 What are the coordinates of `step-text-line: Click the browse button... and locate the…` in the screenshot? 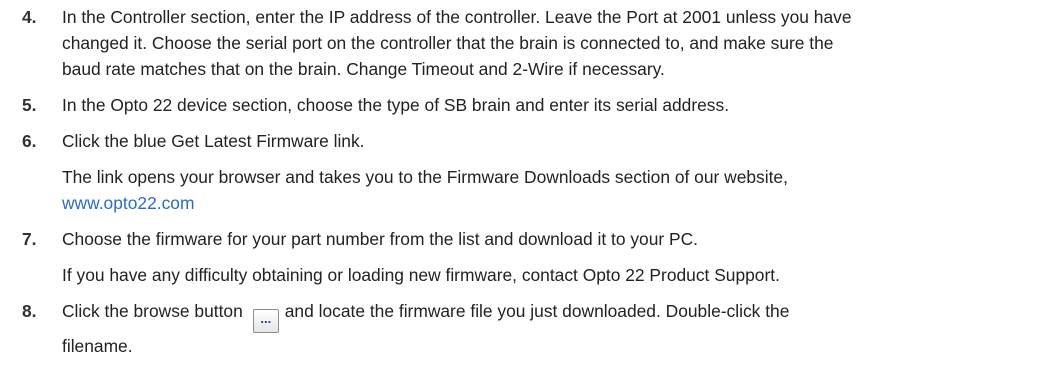 It's located at (542, 315).